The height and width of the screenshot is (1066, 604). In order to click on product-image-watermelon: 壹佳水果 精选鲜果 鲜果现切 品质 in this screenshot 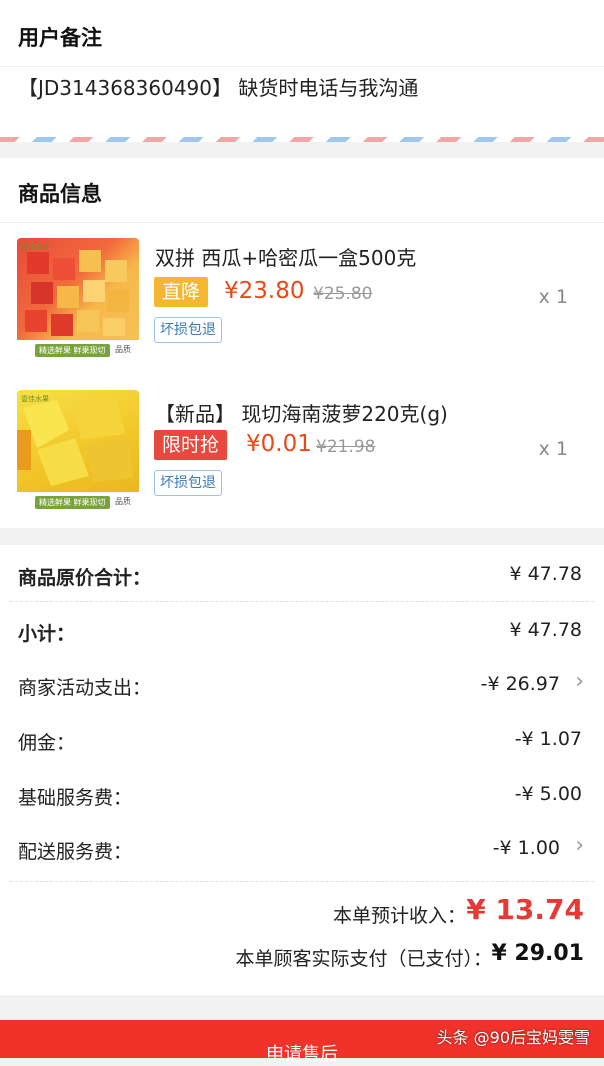, I will do `click(78, 299)`.